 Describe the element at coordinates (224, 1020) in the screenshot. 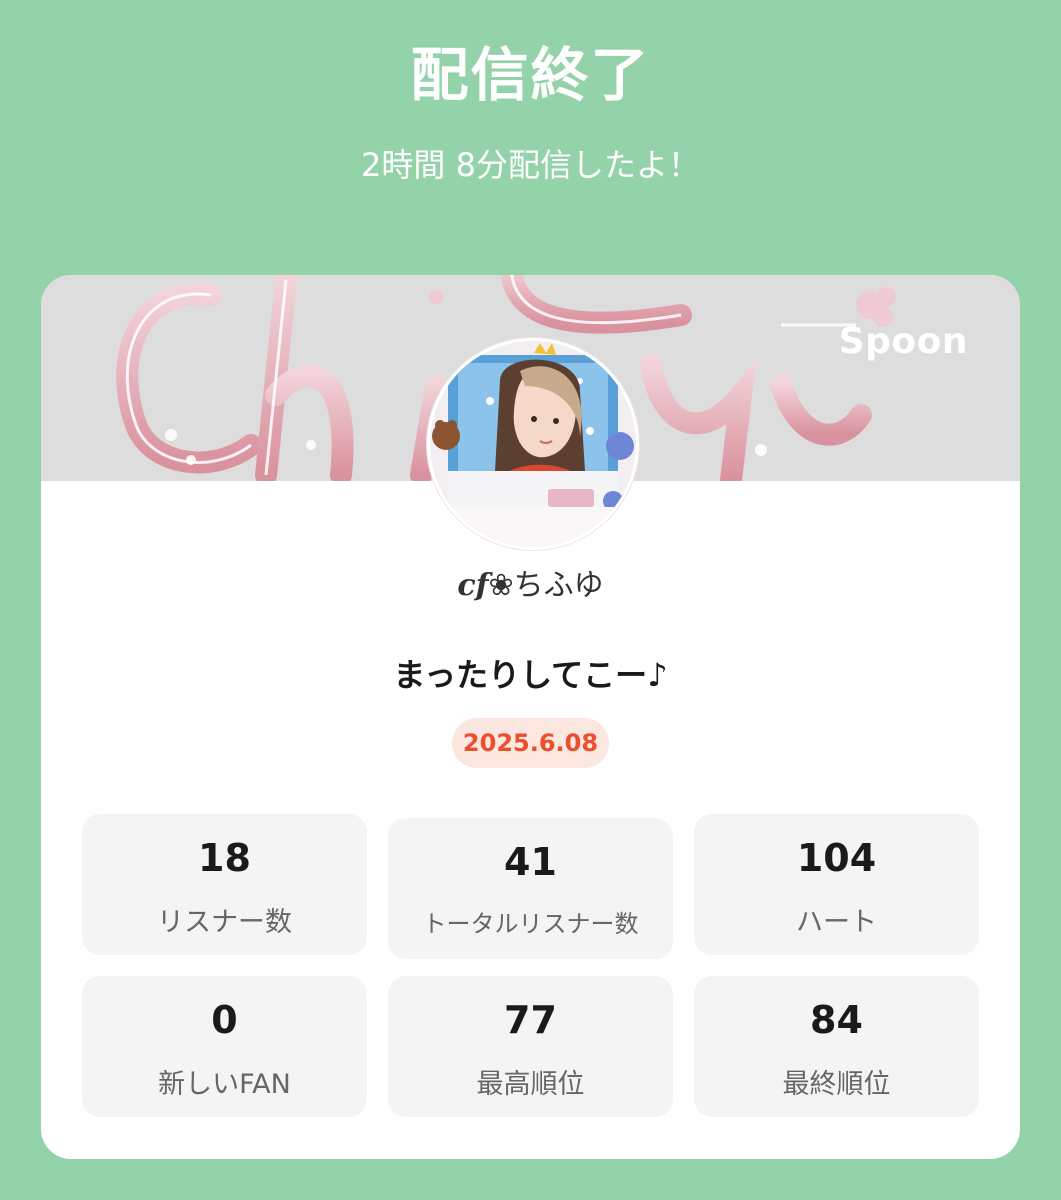

I see `stat-value: 0` at that location.